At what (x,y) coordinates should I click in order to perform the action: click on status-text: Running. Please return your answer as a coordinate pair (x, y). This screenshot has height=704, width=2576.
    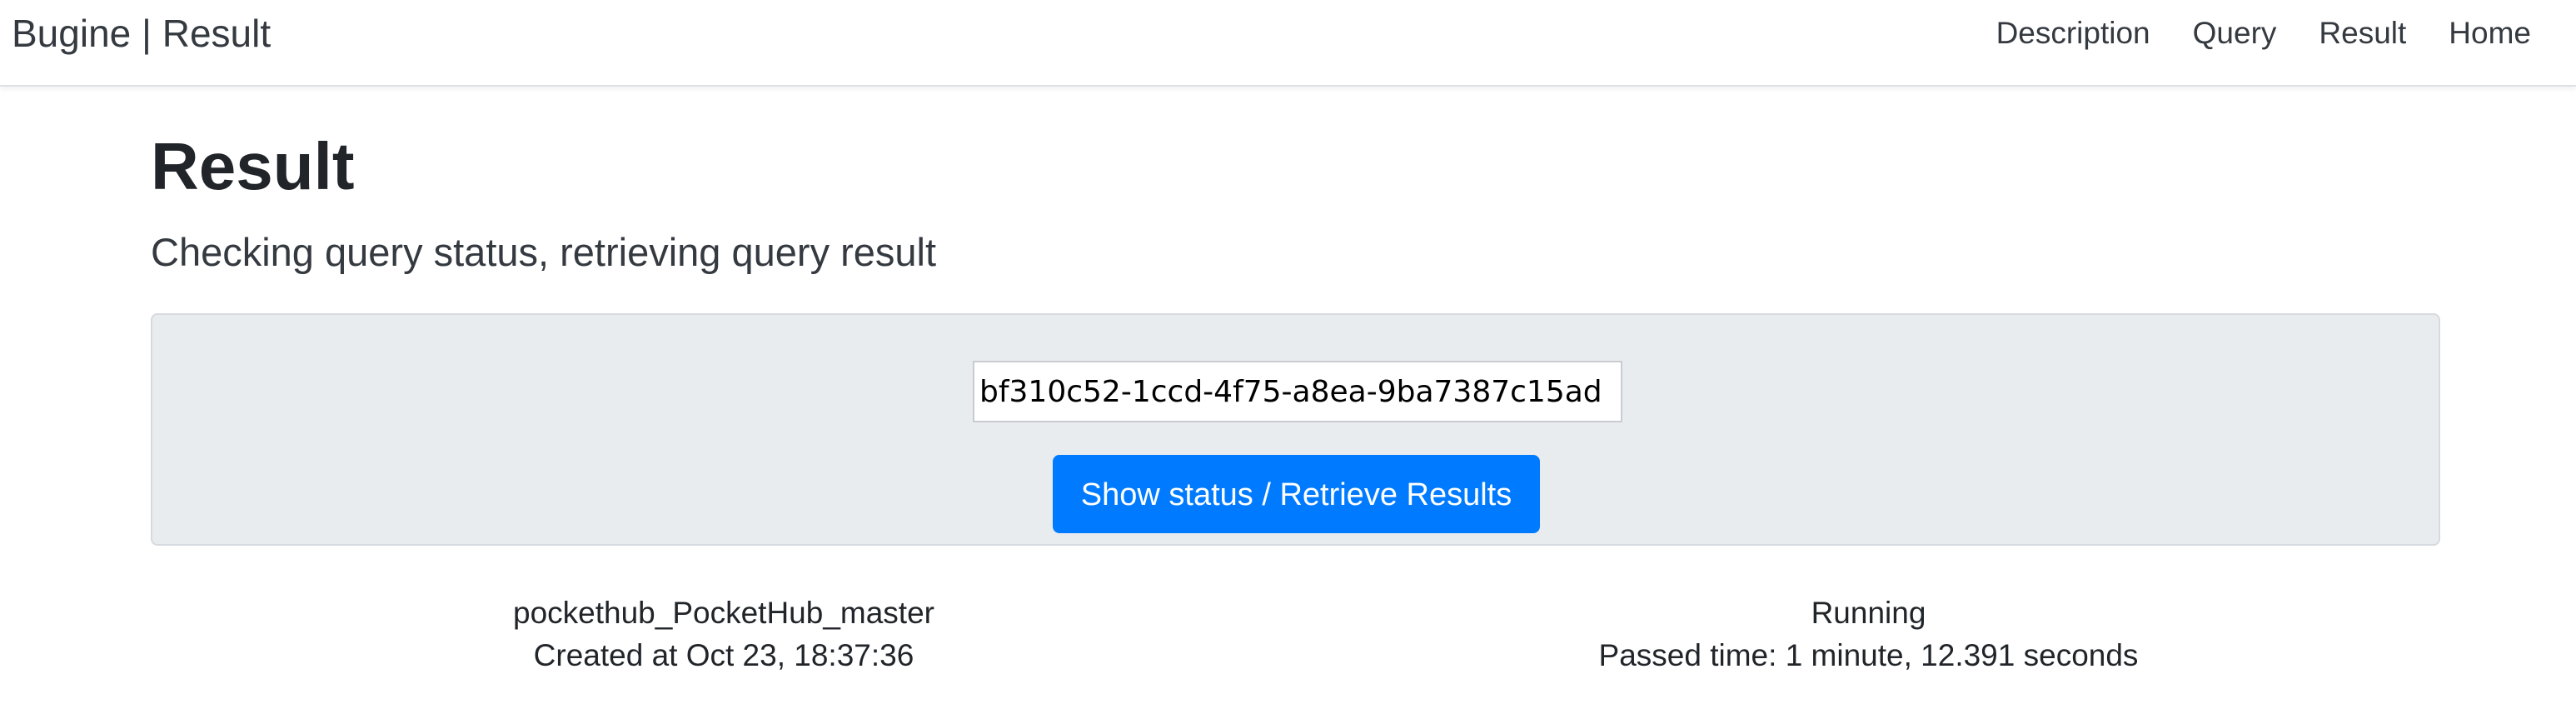
    Looking at the image, I should click on (1868, 613).